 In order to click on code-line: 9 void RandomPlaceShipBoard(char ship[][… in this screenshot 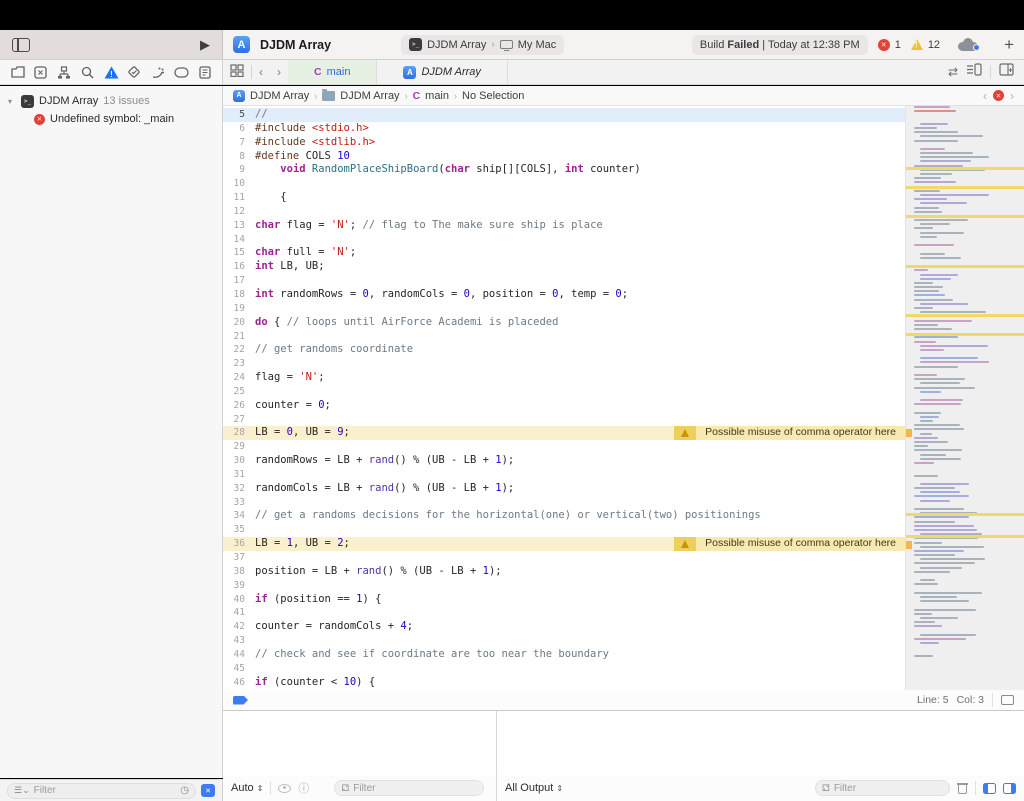, I will do `click(623, 170)`.